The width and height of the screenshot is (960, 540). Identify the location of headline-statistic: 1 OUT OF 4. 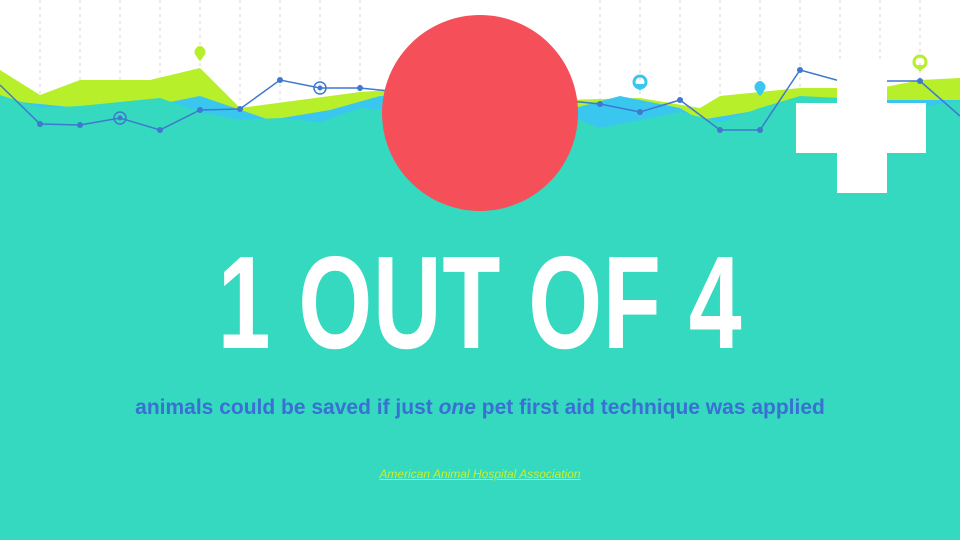
(480, 302).